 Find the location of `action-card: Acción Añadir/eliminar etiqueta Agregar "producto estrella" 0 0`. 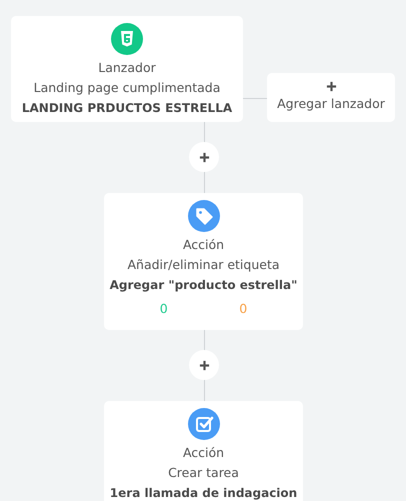

action-card: Acción Añadir/eliminar etiqueta Agregar "producto estrella" 0 0 is located at coordinates (203, 261).